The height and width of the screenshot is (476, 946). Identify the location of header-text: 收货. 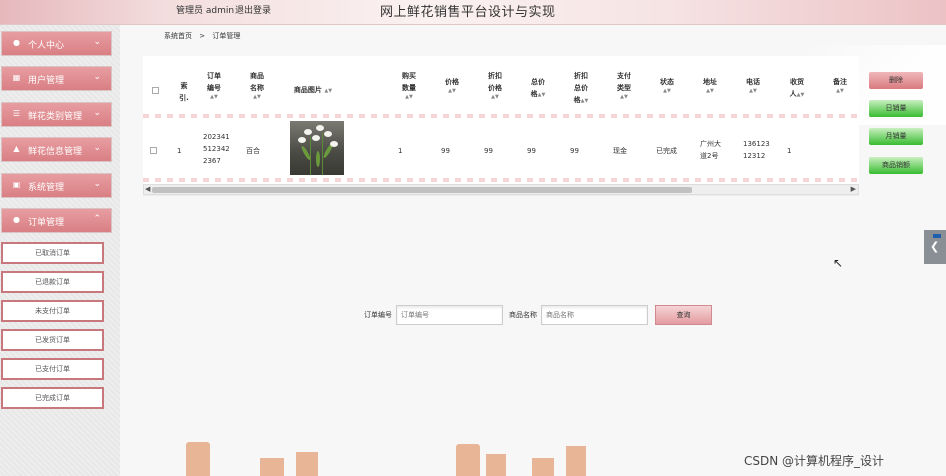
(797, 82).